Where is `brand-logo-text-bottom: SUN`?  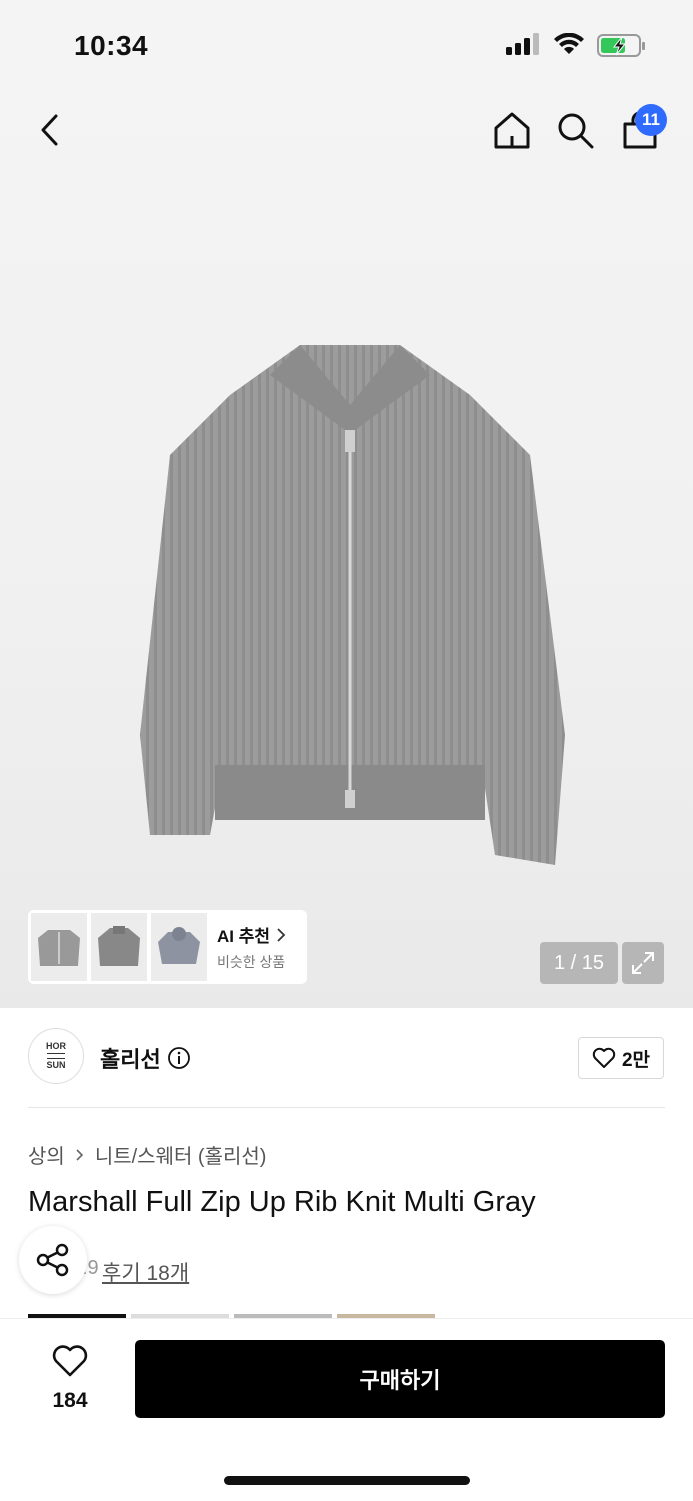 brand-logo-text-bottom: SUN is located at coordinates (56, 1065).